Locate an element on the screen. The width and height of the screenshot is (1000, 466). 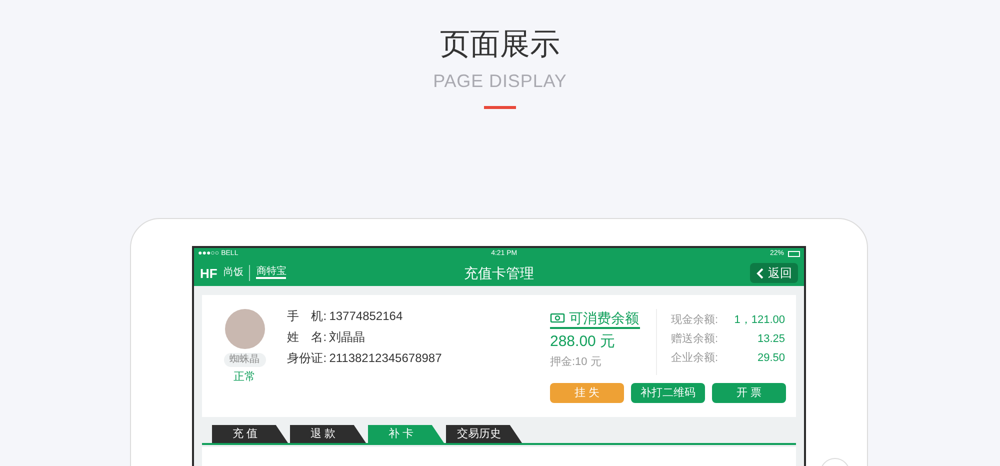
field-value: 13774852164 is located at coordinates (366, 316).